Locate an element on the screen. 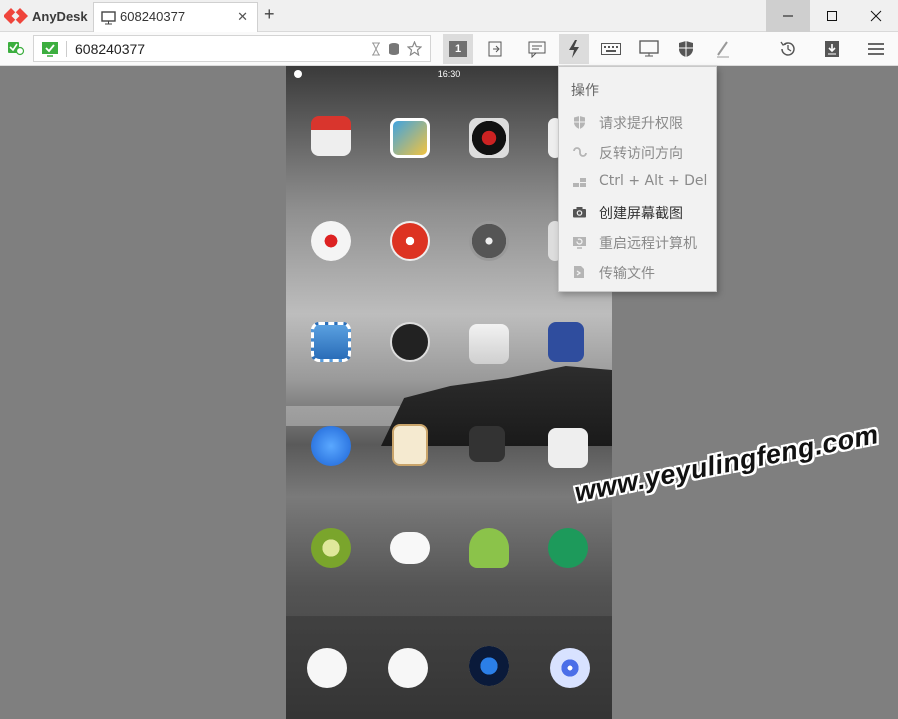 This screenshot has width=898, height=719. menu-item-request-elevation: 请求提升权限 is located at coordinates (637, 122).